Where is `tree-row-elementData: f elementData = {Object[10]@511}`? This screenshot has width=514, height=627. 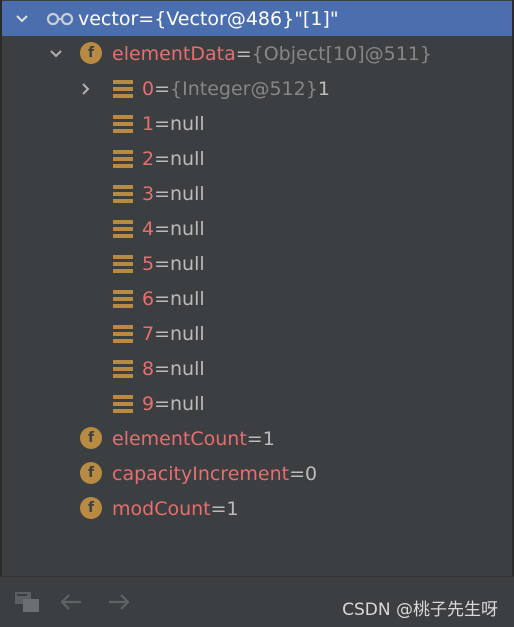
tree-row-elementData: f elementData = {Object[10]@511} is located at coordinates (257, 53).